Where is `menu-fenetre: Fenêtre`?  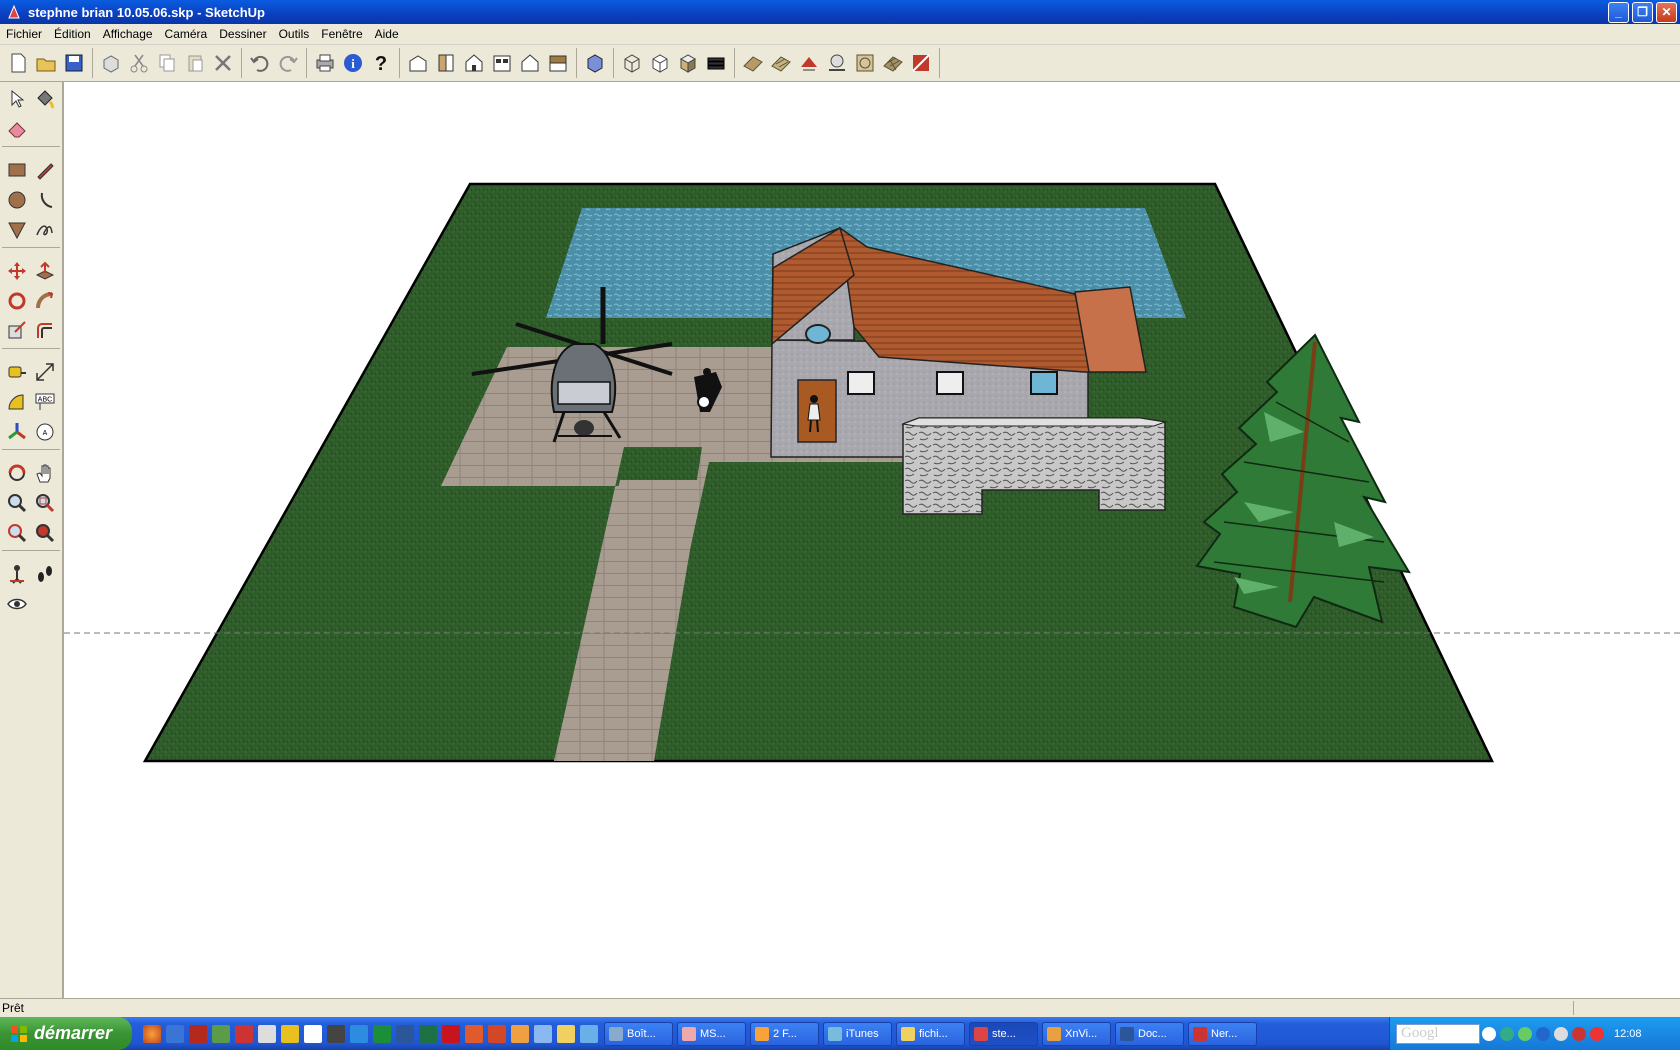
menu-fenetre: Fenêtre is located at coordinates (341, 34).